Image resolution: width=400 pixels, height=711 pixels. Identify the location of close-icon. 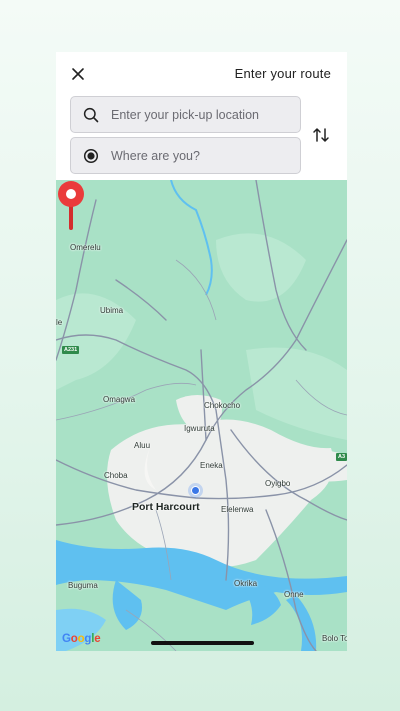
(78, 74).